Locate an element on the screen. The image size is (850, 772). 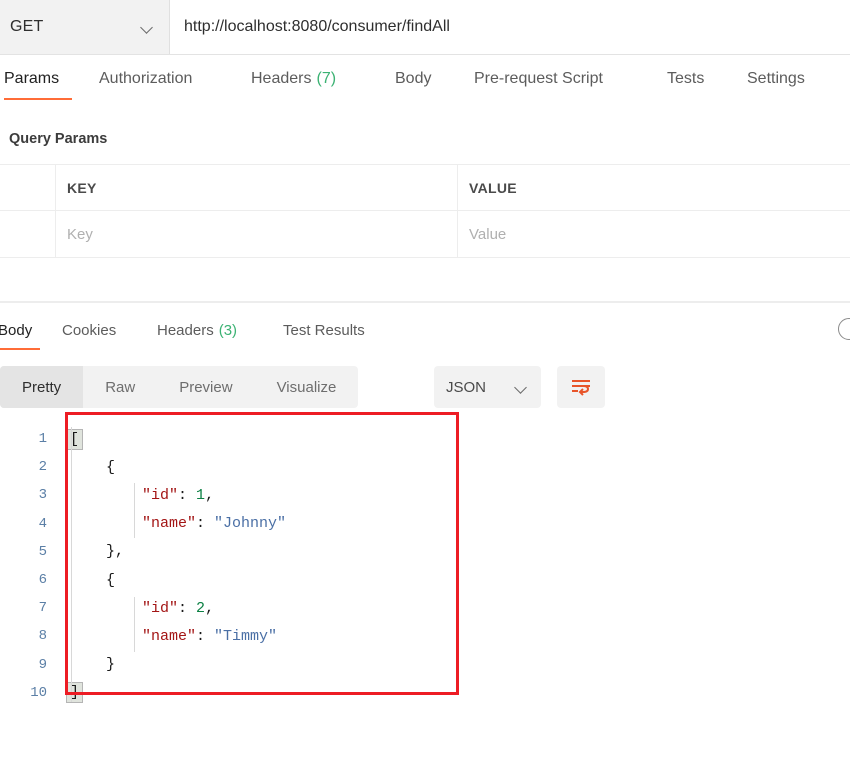
code-line-content: [ is located at coordinates (68, 439).